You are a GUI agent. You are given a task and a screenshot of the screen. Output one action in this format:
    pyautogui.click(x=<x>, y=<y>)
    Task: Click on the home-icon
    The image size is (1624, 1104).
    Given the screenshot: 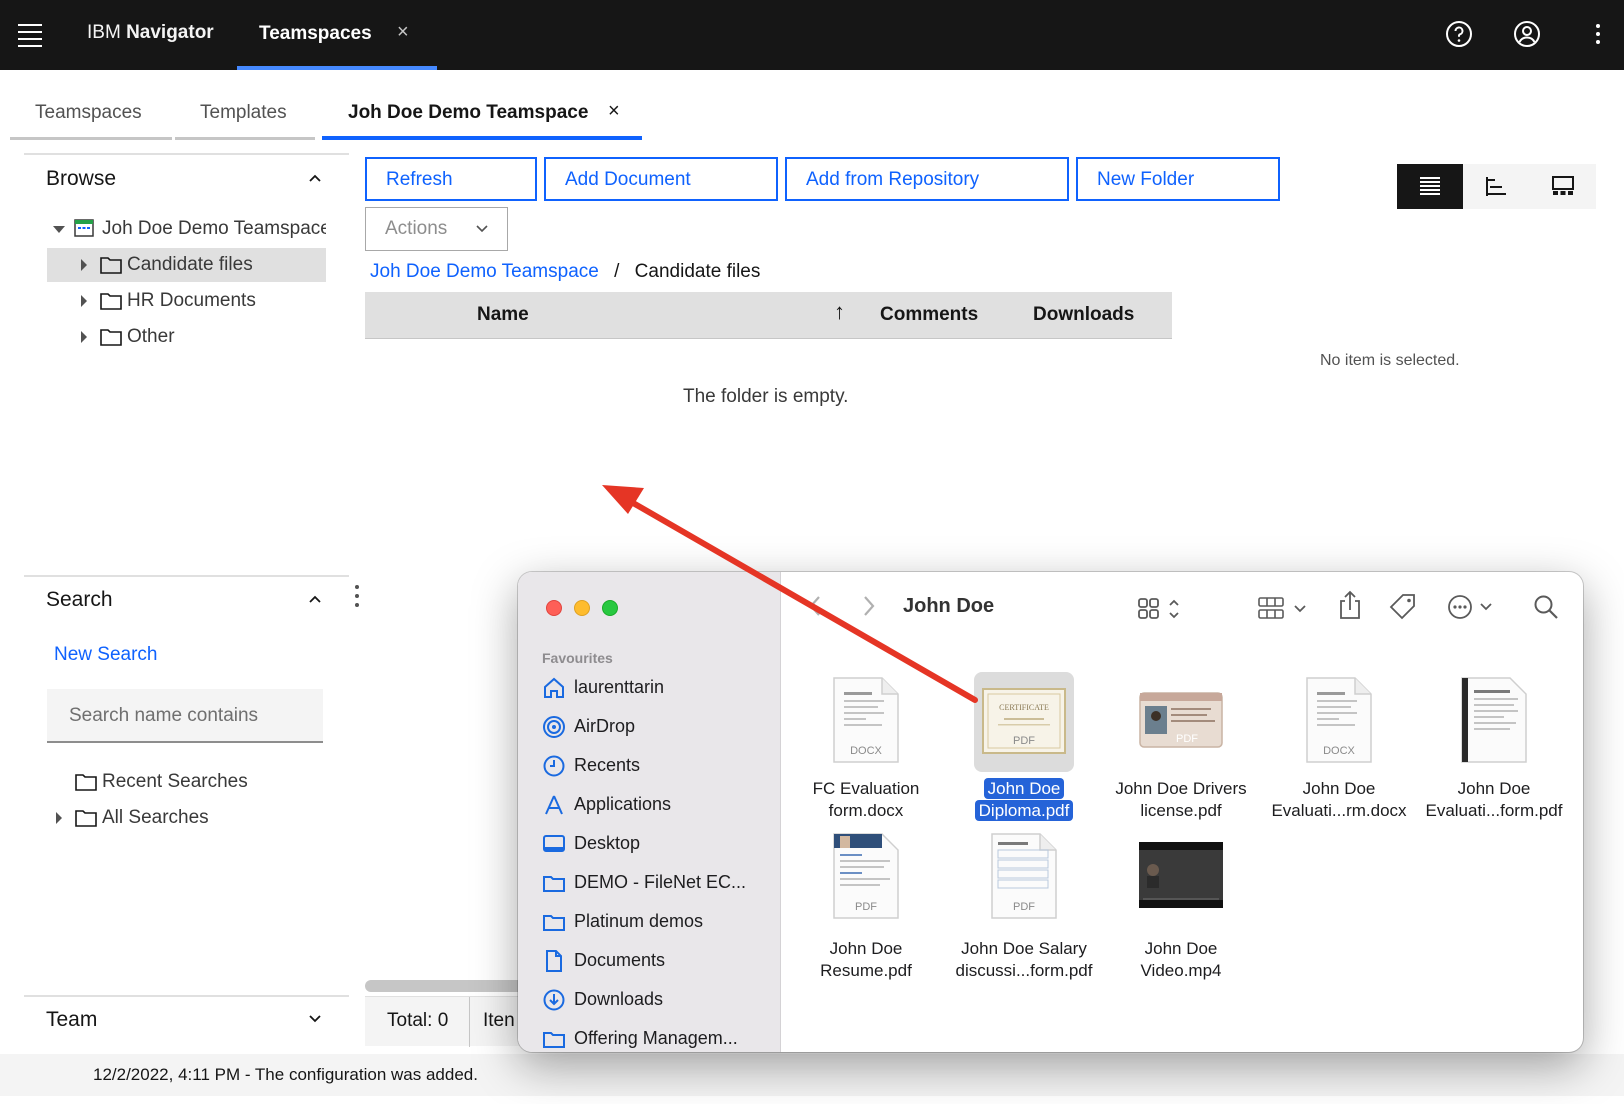 What is the action you would take?
    pyautogui.click(x=554, y=687)
    